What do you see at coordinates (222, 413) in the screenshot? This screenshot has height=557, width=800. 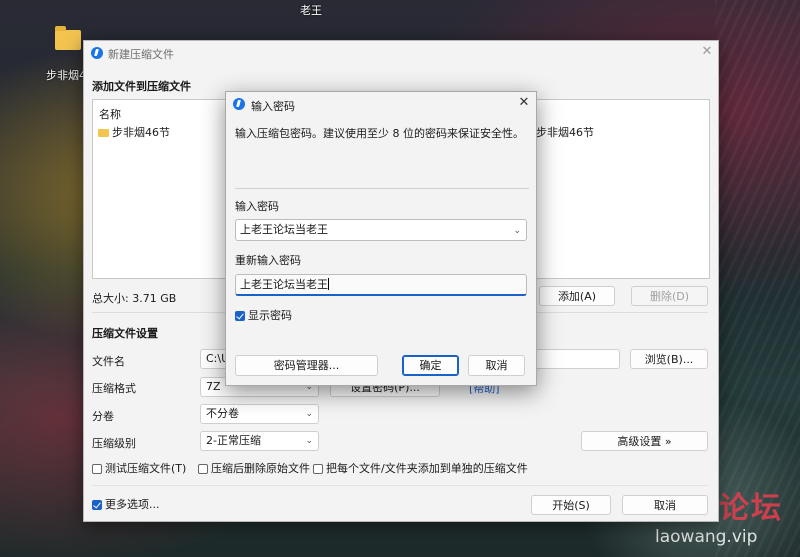 I see `split-value: 不分卷` at bounding box center [222, 413].